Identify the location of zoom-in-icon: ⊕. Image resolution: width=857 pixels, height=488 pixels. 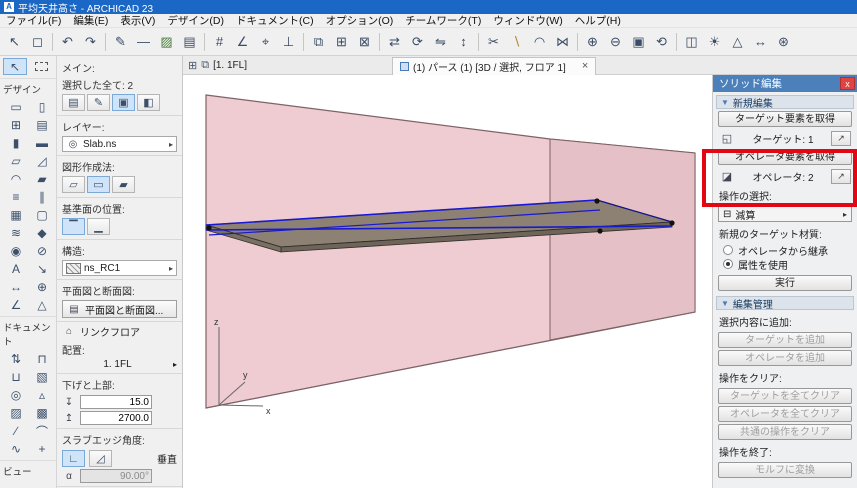
(592, 42).